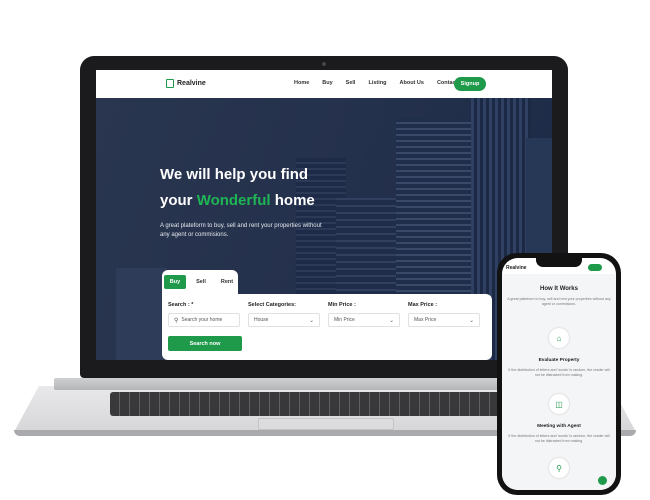 This screenshot has height=500, width=650. I want to click on search-icon: ⚲, so click(176, 320).